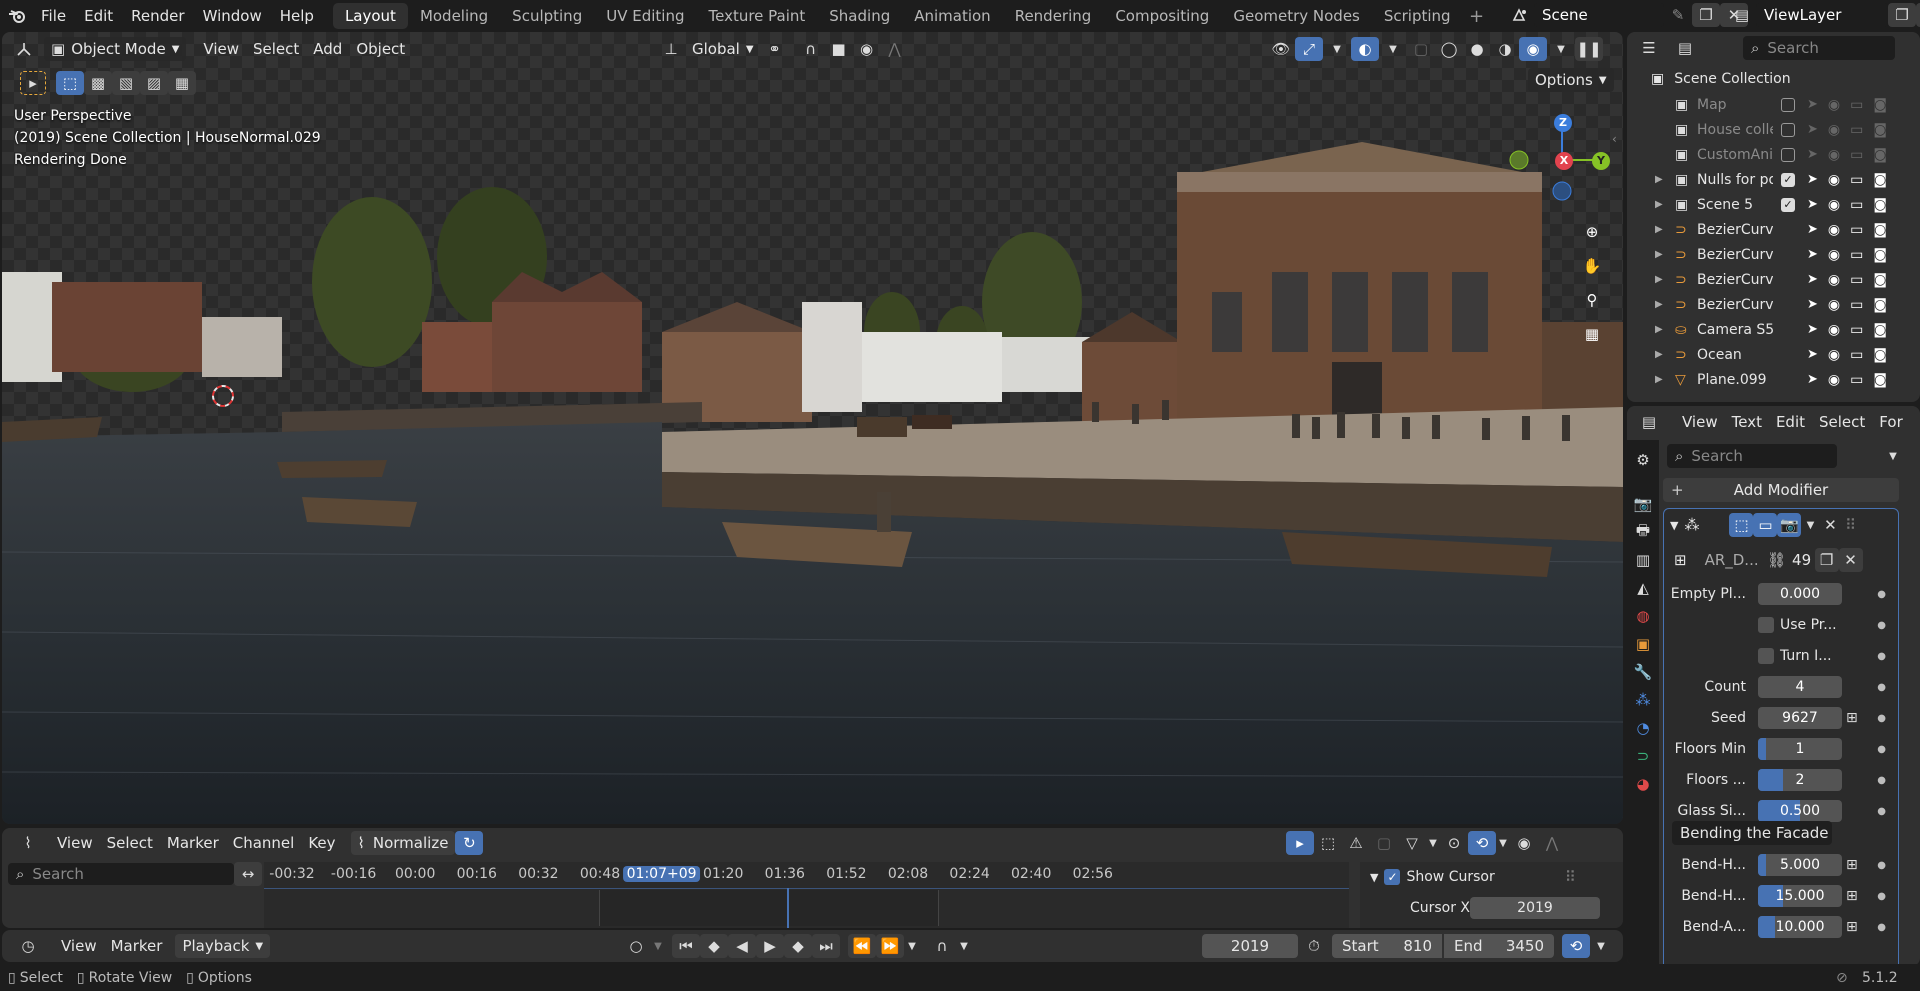 The image size is (1920, 991). I want to click on prop-menu-select: Select, so click(1842, 422).